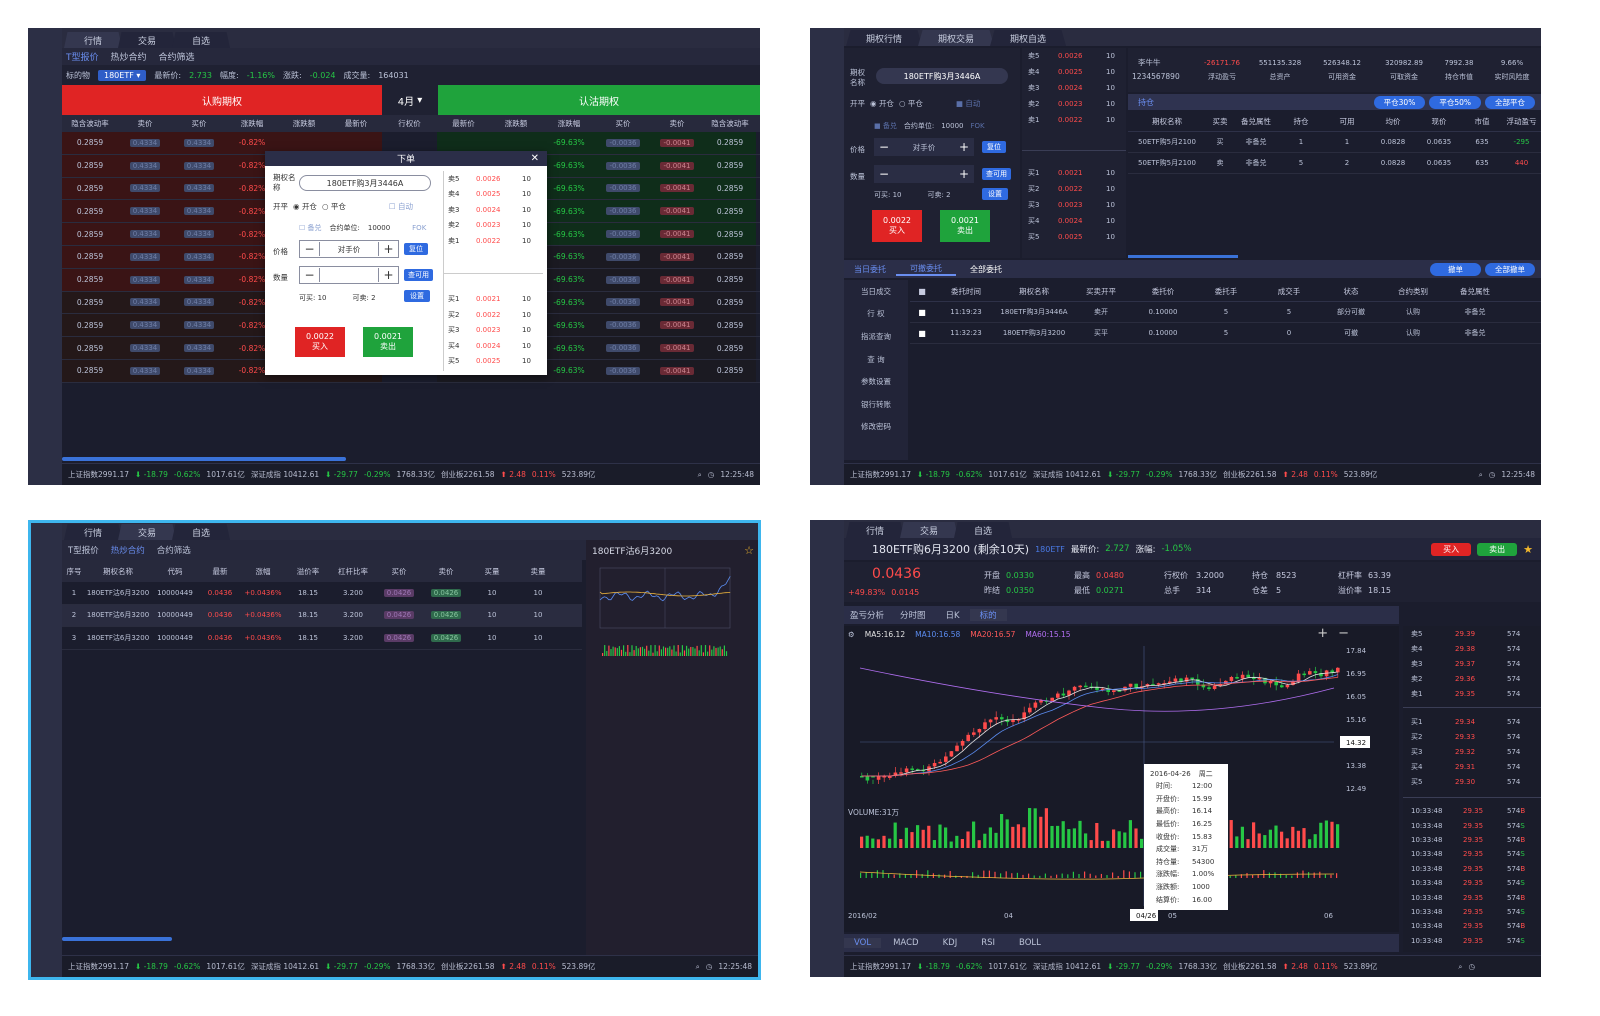 This screenshot has width=1600, height=1016. Describe the element at coordinates (388, 342) in the screenshot. I see `sell-button: 0.0021 卖出` at that location.